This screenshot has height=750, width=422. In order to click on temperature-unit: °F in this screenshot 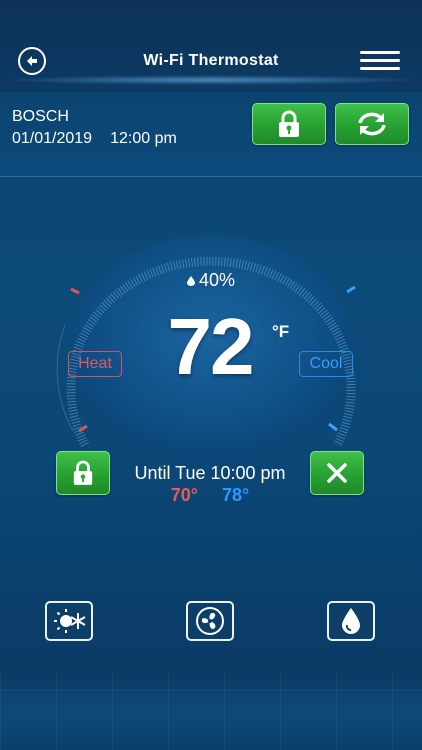, I will do `click(281, 331)`.